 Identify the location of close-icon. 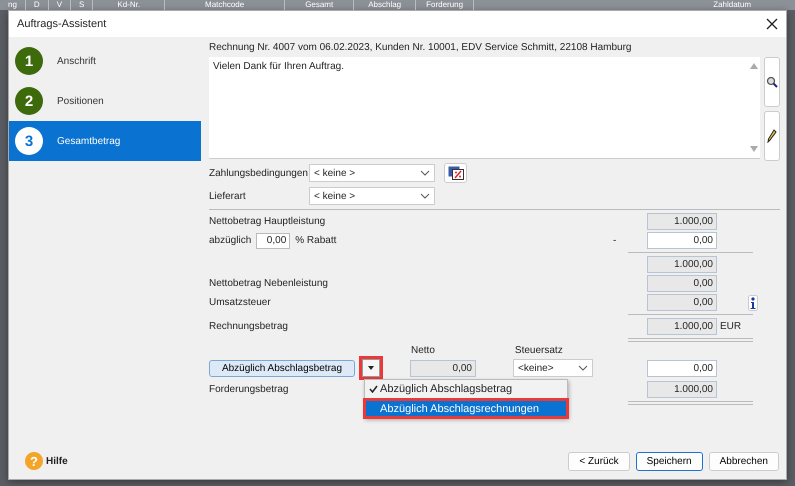
(772, 24).